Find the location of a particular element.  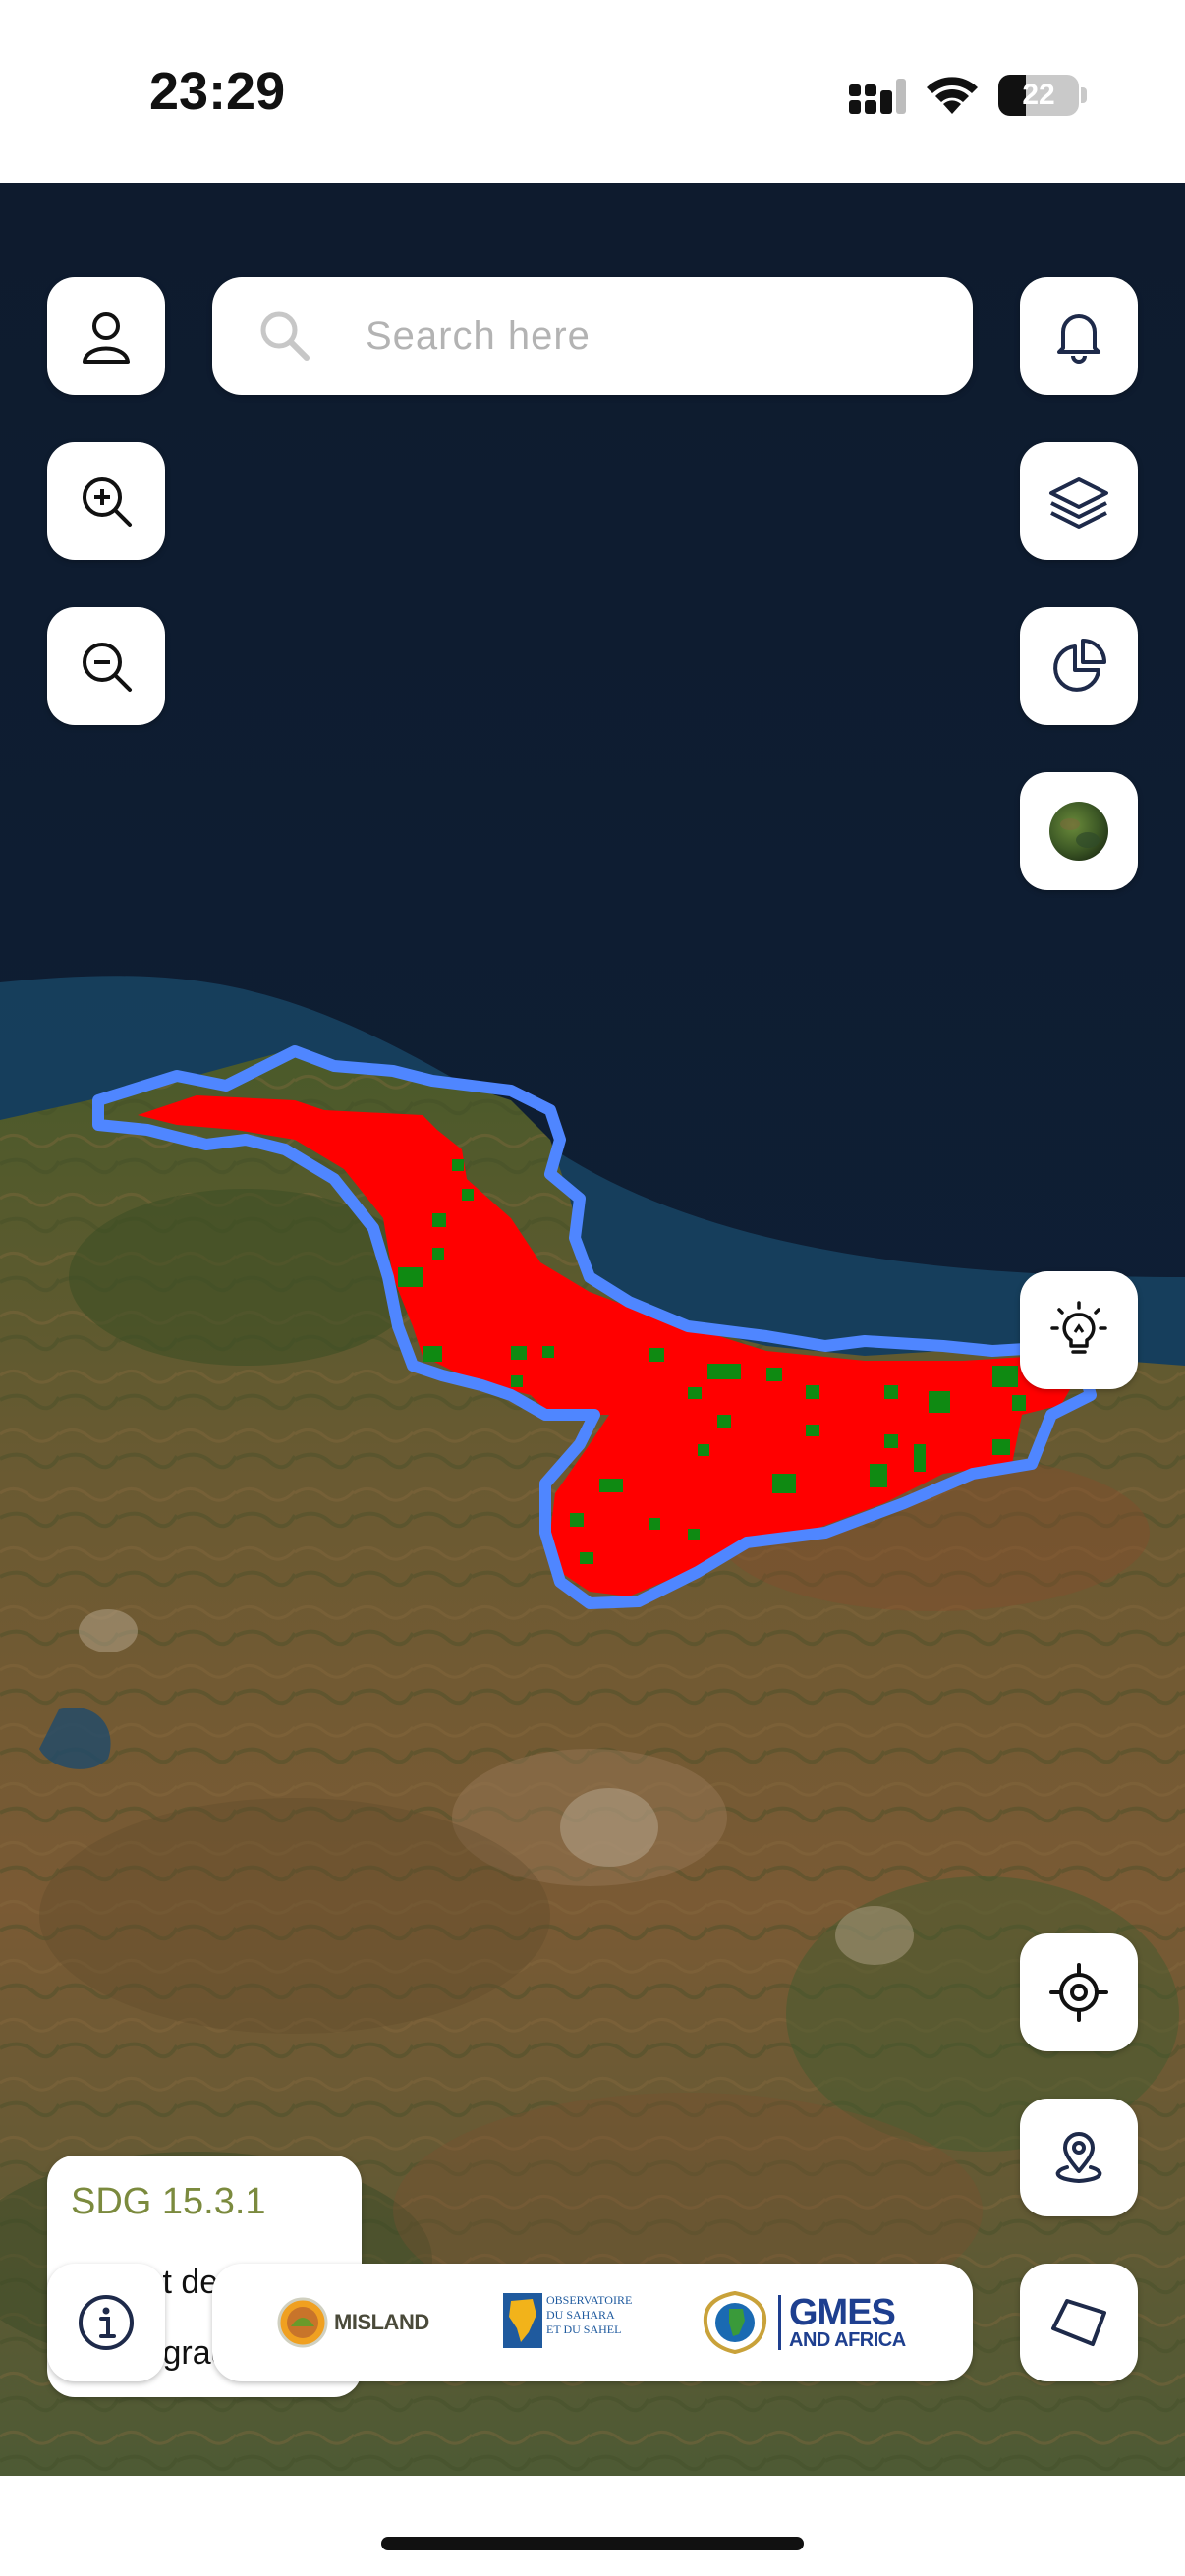

zoom-out-icon is located at coordinates (108, 667).